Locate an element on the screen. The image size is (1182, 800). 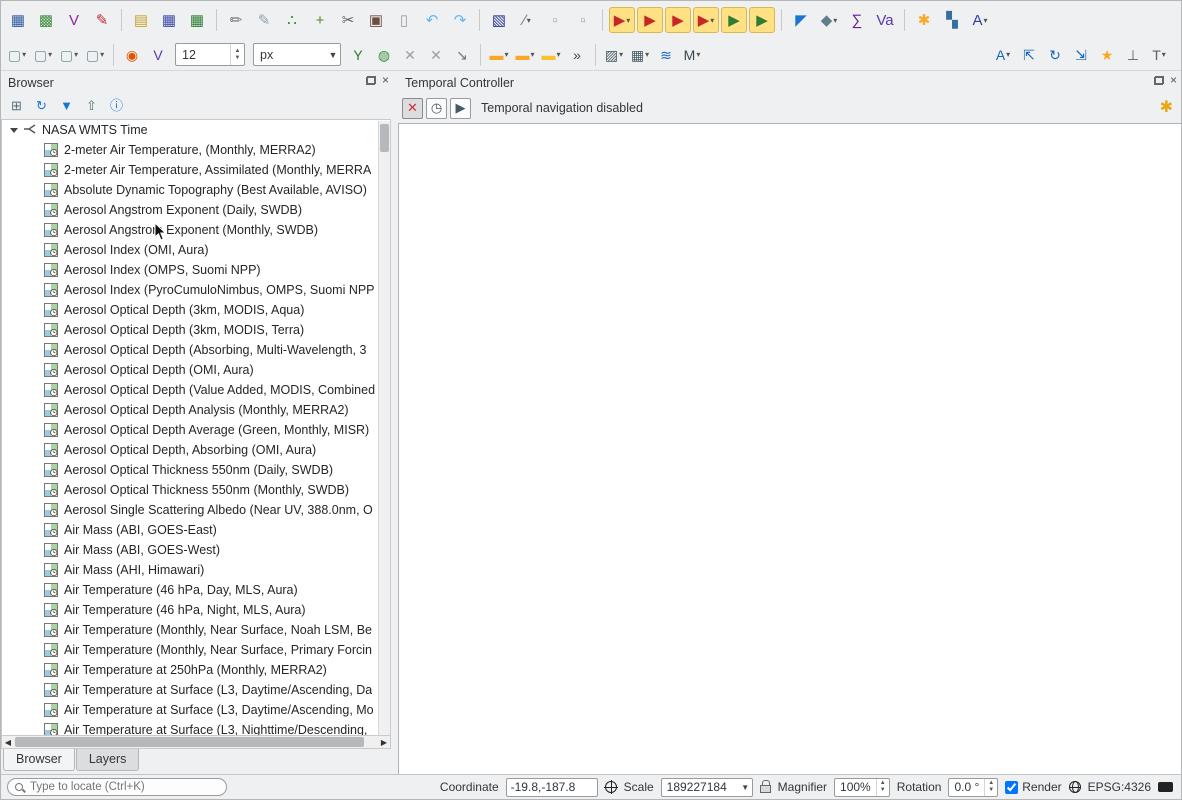
horizontal-scrollbar-thumb is located at coordinates (189, 742).